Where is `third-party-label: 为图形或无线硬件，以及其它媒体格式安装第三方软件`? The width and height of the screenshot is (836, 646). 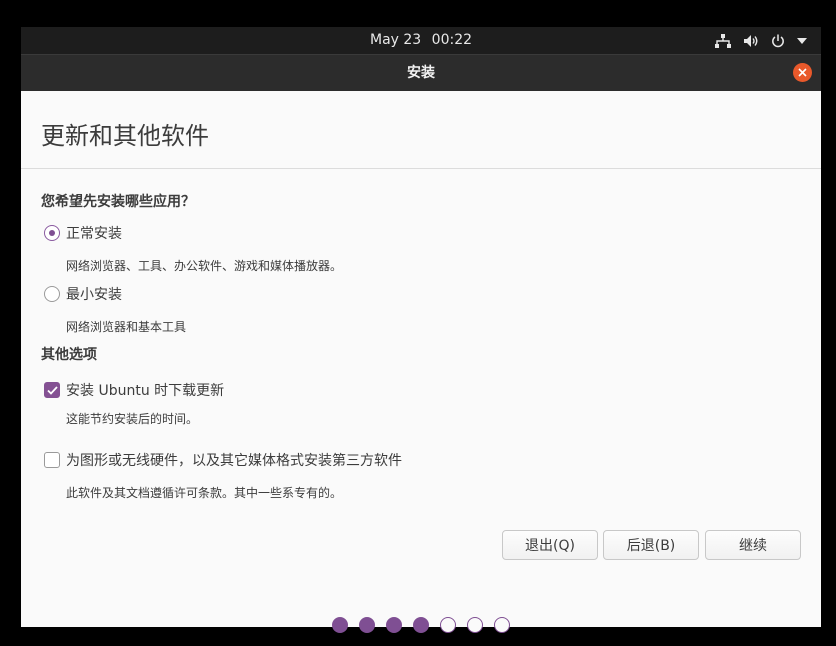 third-party-label: 为图形或无线硬件，以及其它媒体格式安装第三方软件 is located at coordinates (234, 461).